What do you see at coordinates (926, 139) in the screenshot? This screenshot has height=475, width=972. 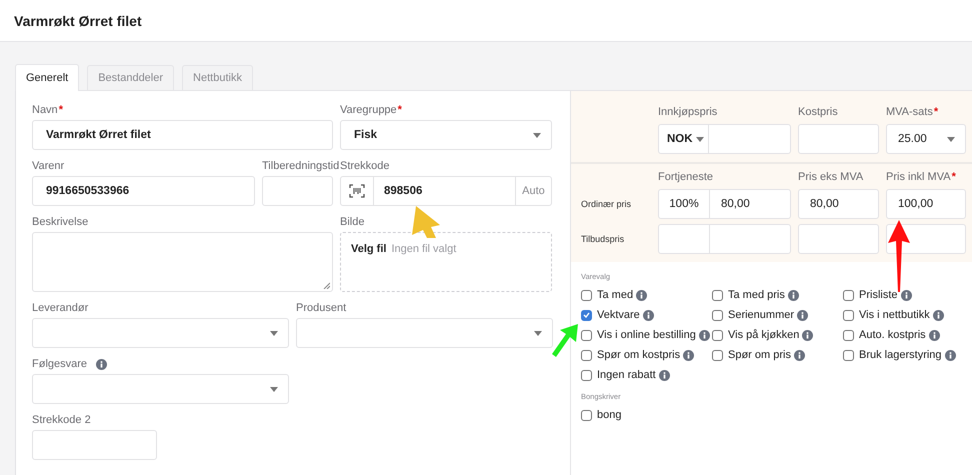 I see `vat-select: 25.00` at bounding box center [926, 139].